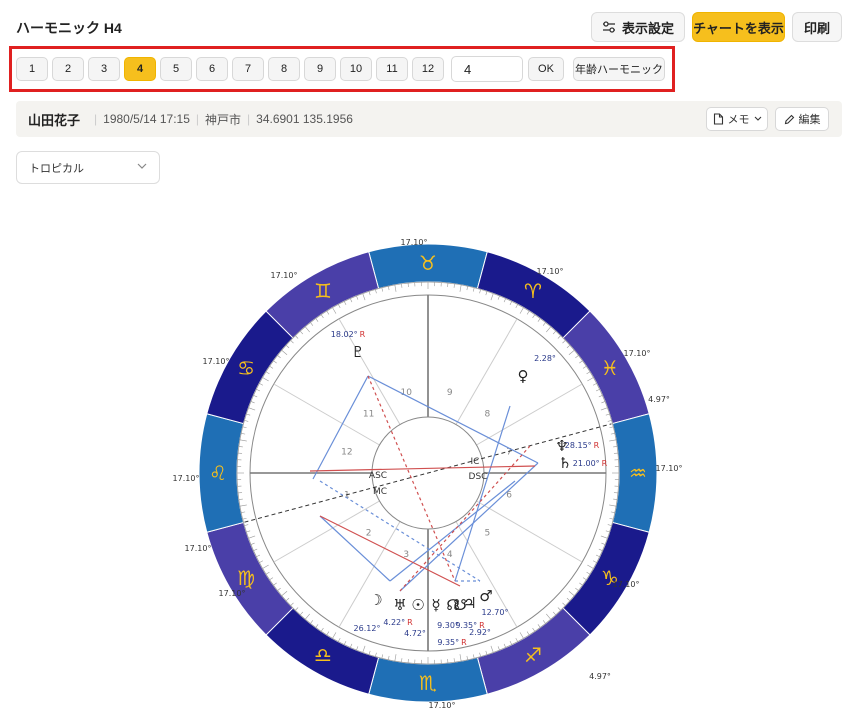  Describe the element at coordinates (140, 69) in the screenshot. I see `harmonic-button-4: 4` at that location.